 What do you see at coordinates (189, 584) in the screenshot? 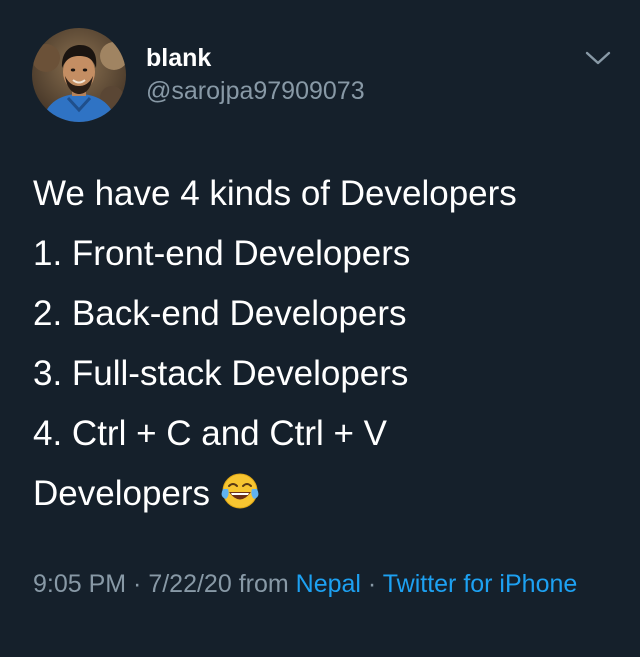
I see `tweet-date: 7/22/20` at bounding box center [189, 584].